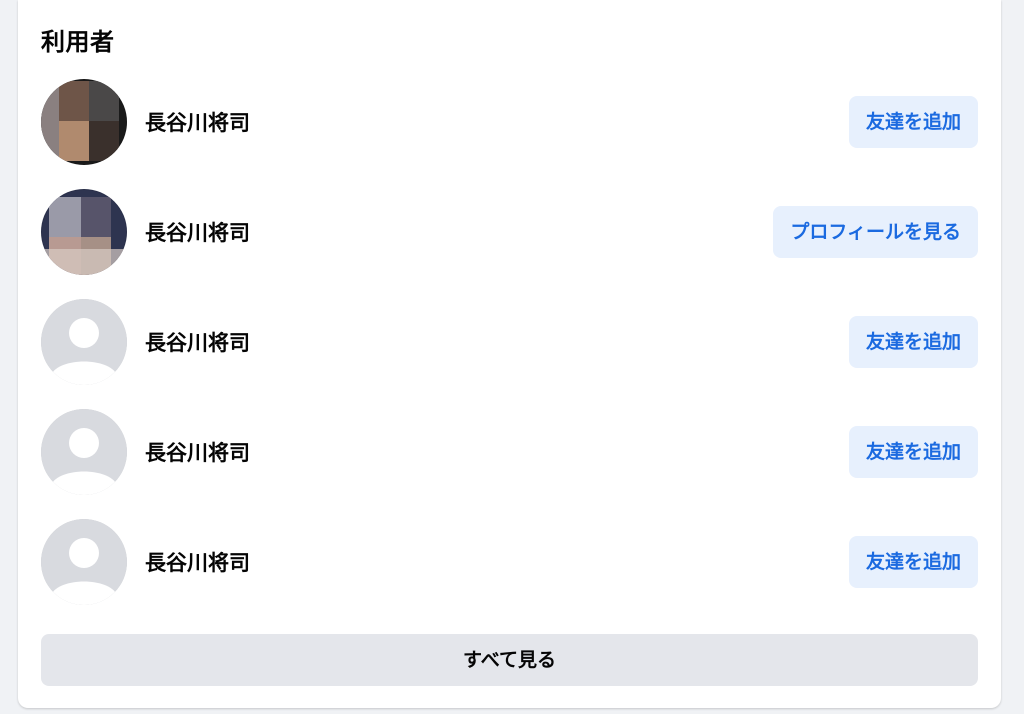  I want to click on view-profile-button: プロフィールを見る, so click(875, 232).